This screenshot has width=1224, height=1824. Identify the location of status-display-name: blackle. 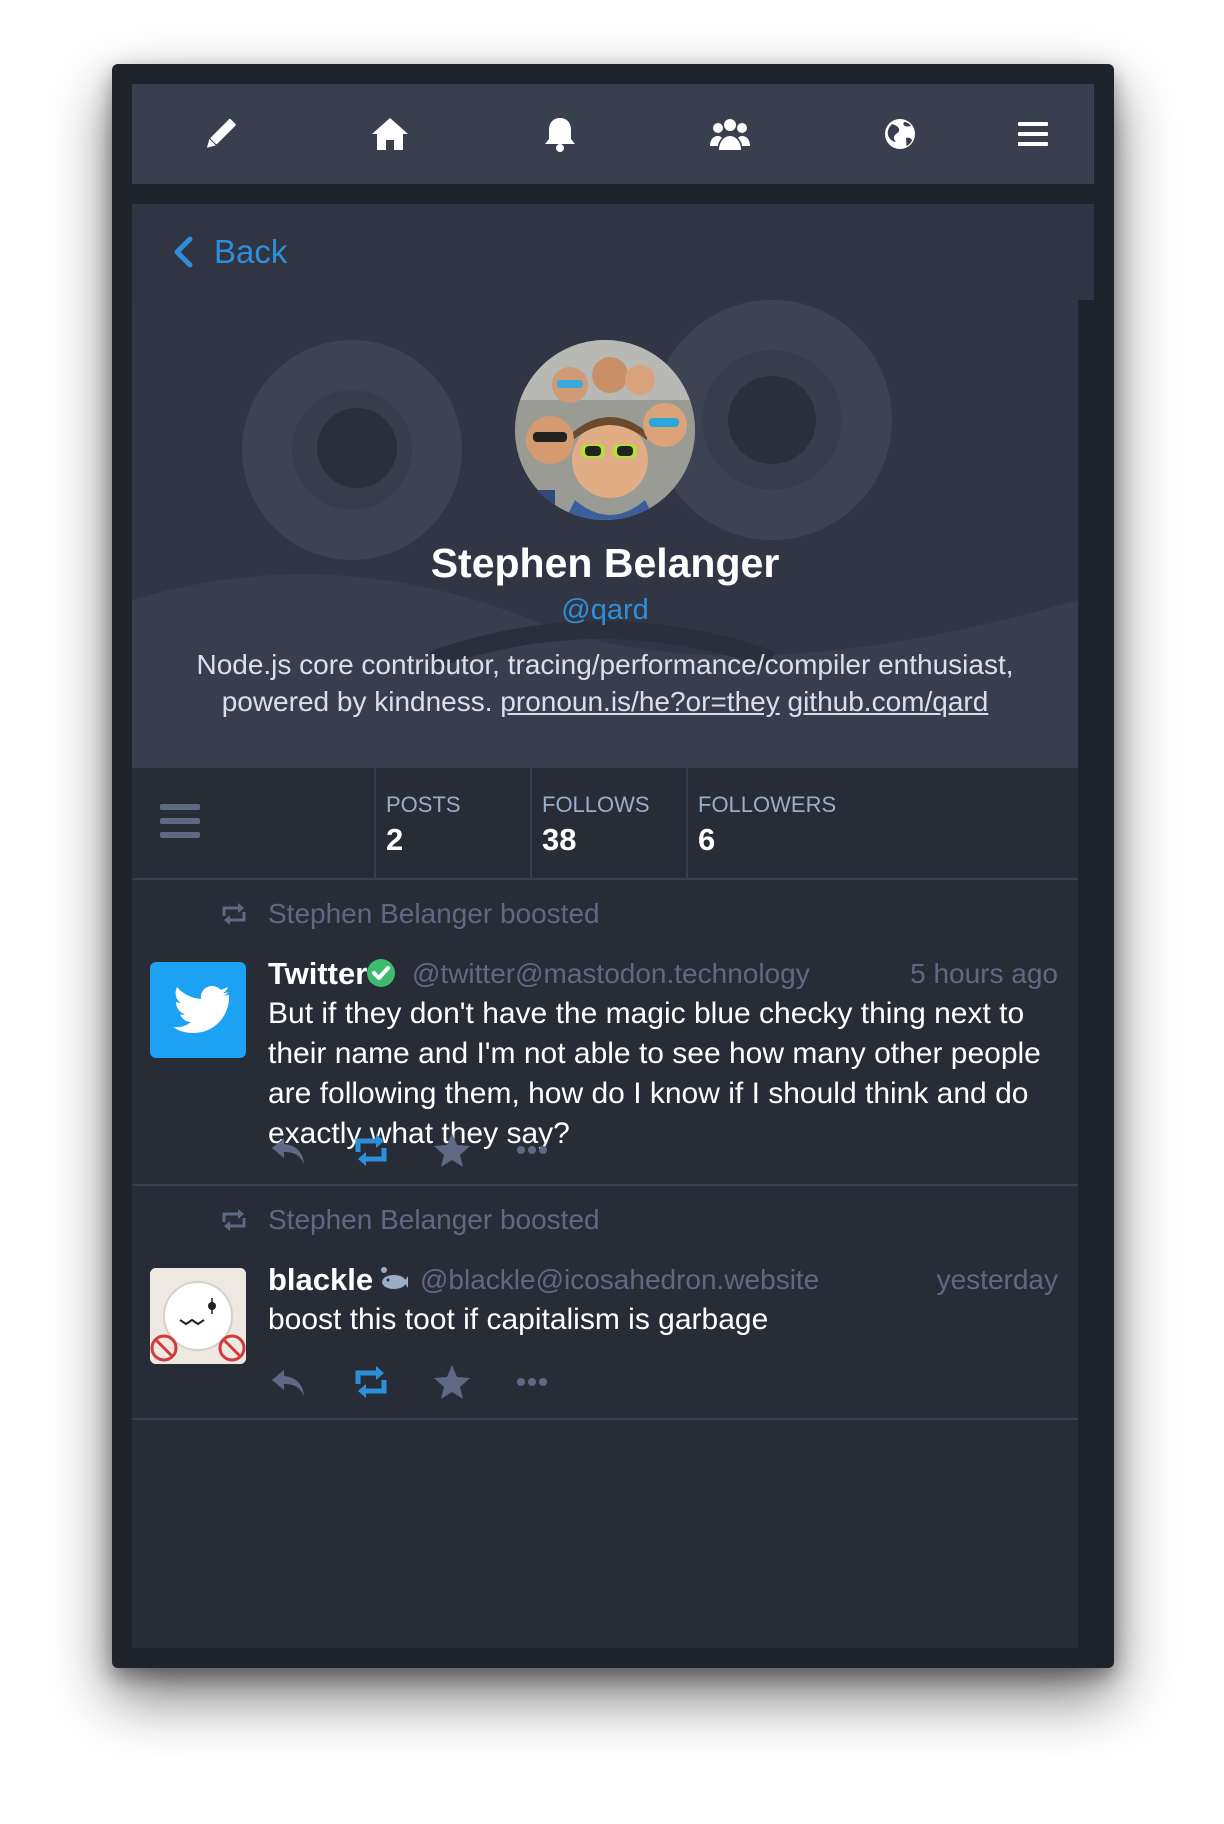
(320, 1280).